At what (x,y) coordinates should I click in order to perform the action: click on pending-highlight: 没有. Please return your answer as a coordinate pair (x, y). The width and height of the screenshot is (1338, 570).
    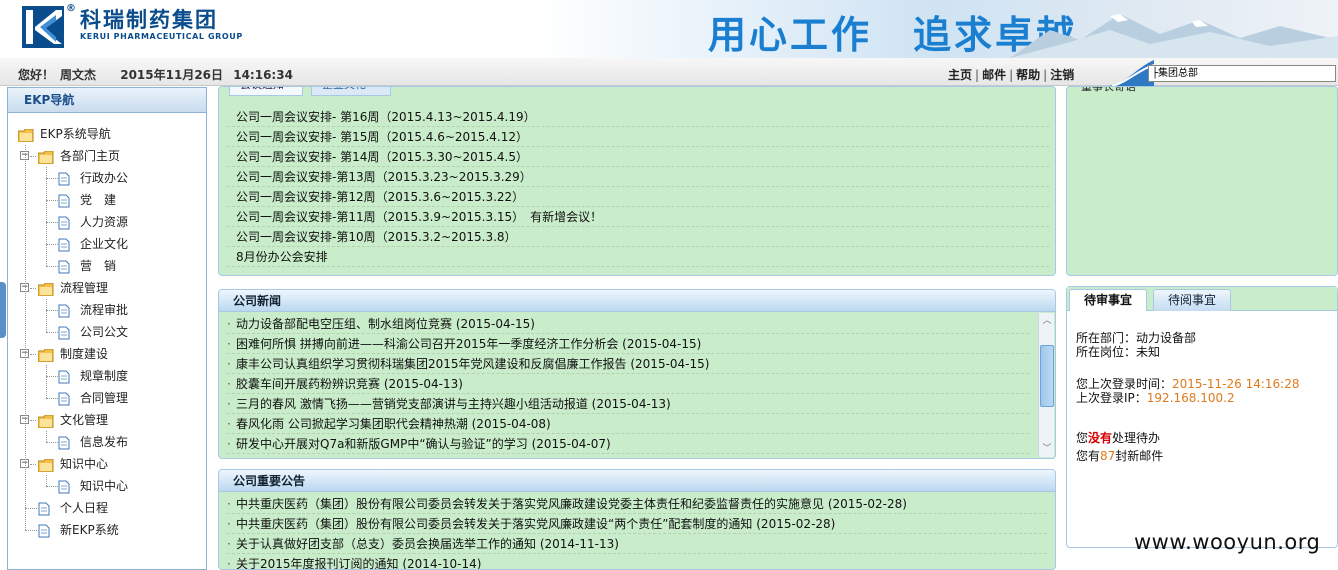
    Looking at the image, I should click on (1100, 438).